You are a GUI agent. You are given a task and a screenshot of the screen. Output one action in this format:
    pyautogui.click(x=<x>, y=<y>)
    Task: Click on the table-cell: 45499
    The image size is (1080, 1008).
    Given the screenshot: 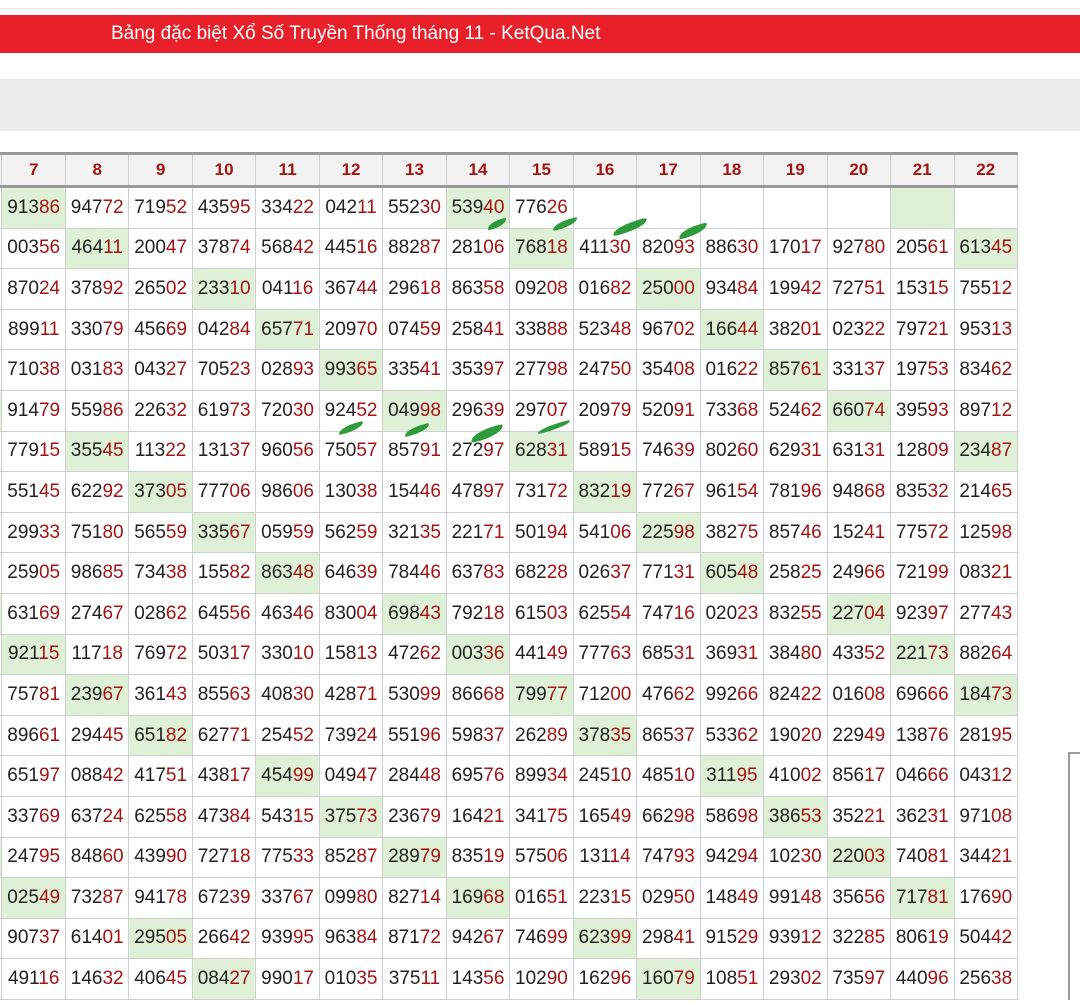 What is the action you would take?
    pyautogui.click(x=287, y=776)
    